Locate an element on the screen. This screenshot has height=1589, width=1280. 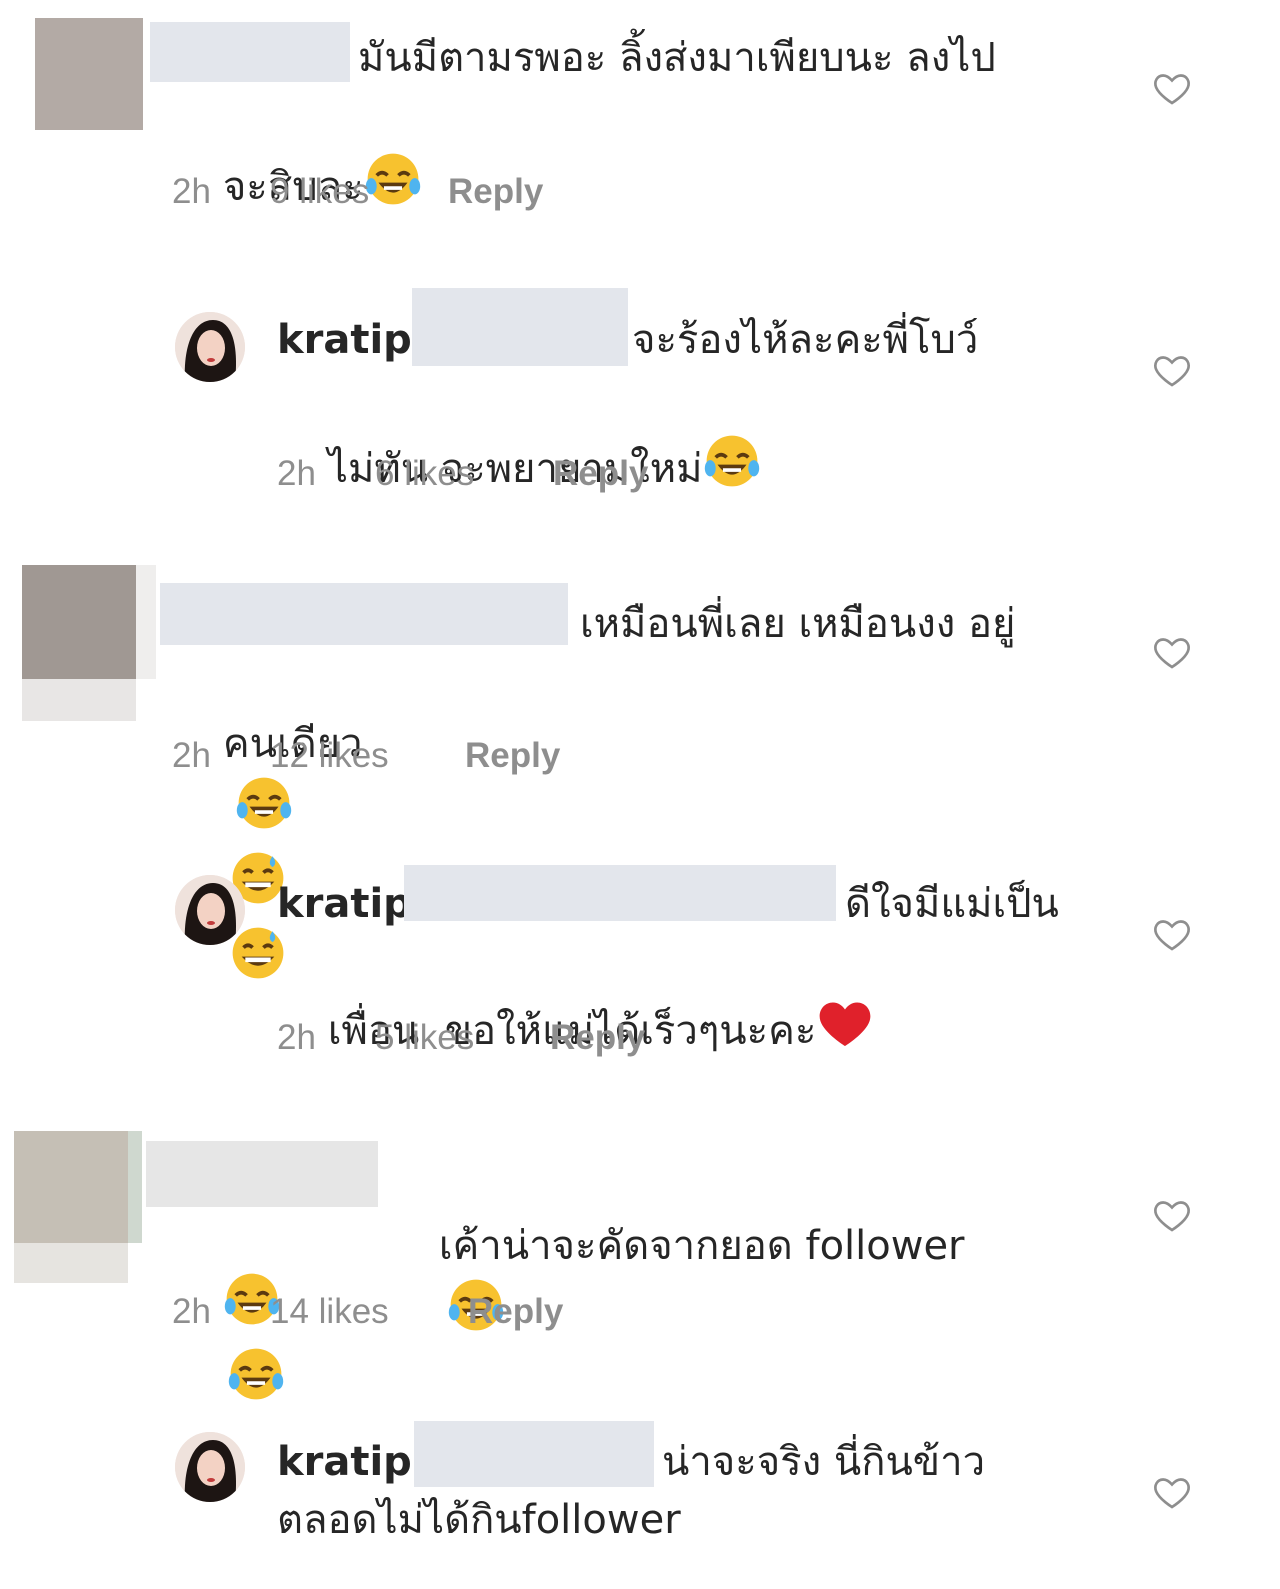
comment-likes: 12 likes is located at coordinates (367, 756).